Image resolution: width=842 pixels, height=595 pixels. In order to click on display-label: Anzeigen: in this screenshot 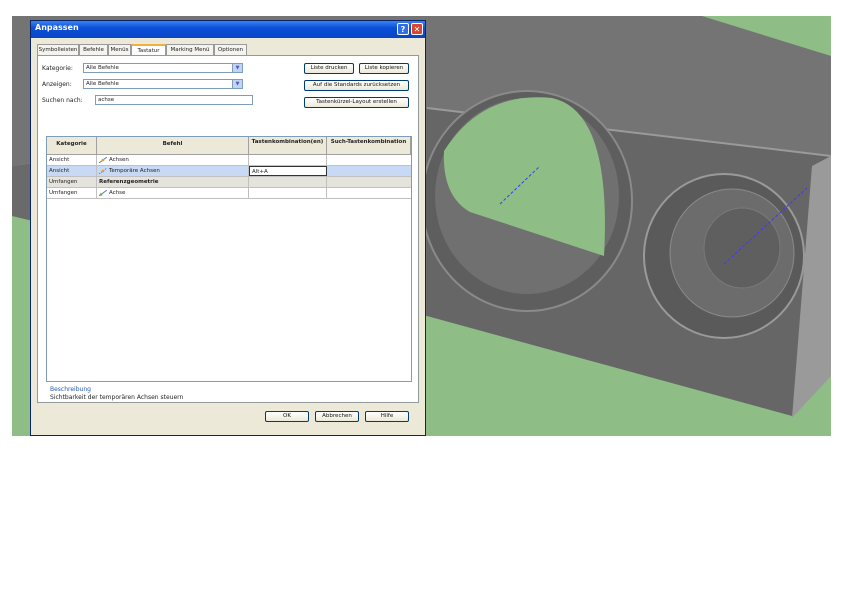, I will do `click(57, 84)`.